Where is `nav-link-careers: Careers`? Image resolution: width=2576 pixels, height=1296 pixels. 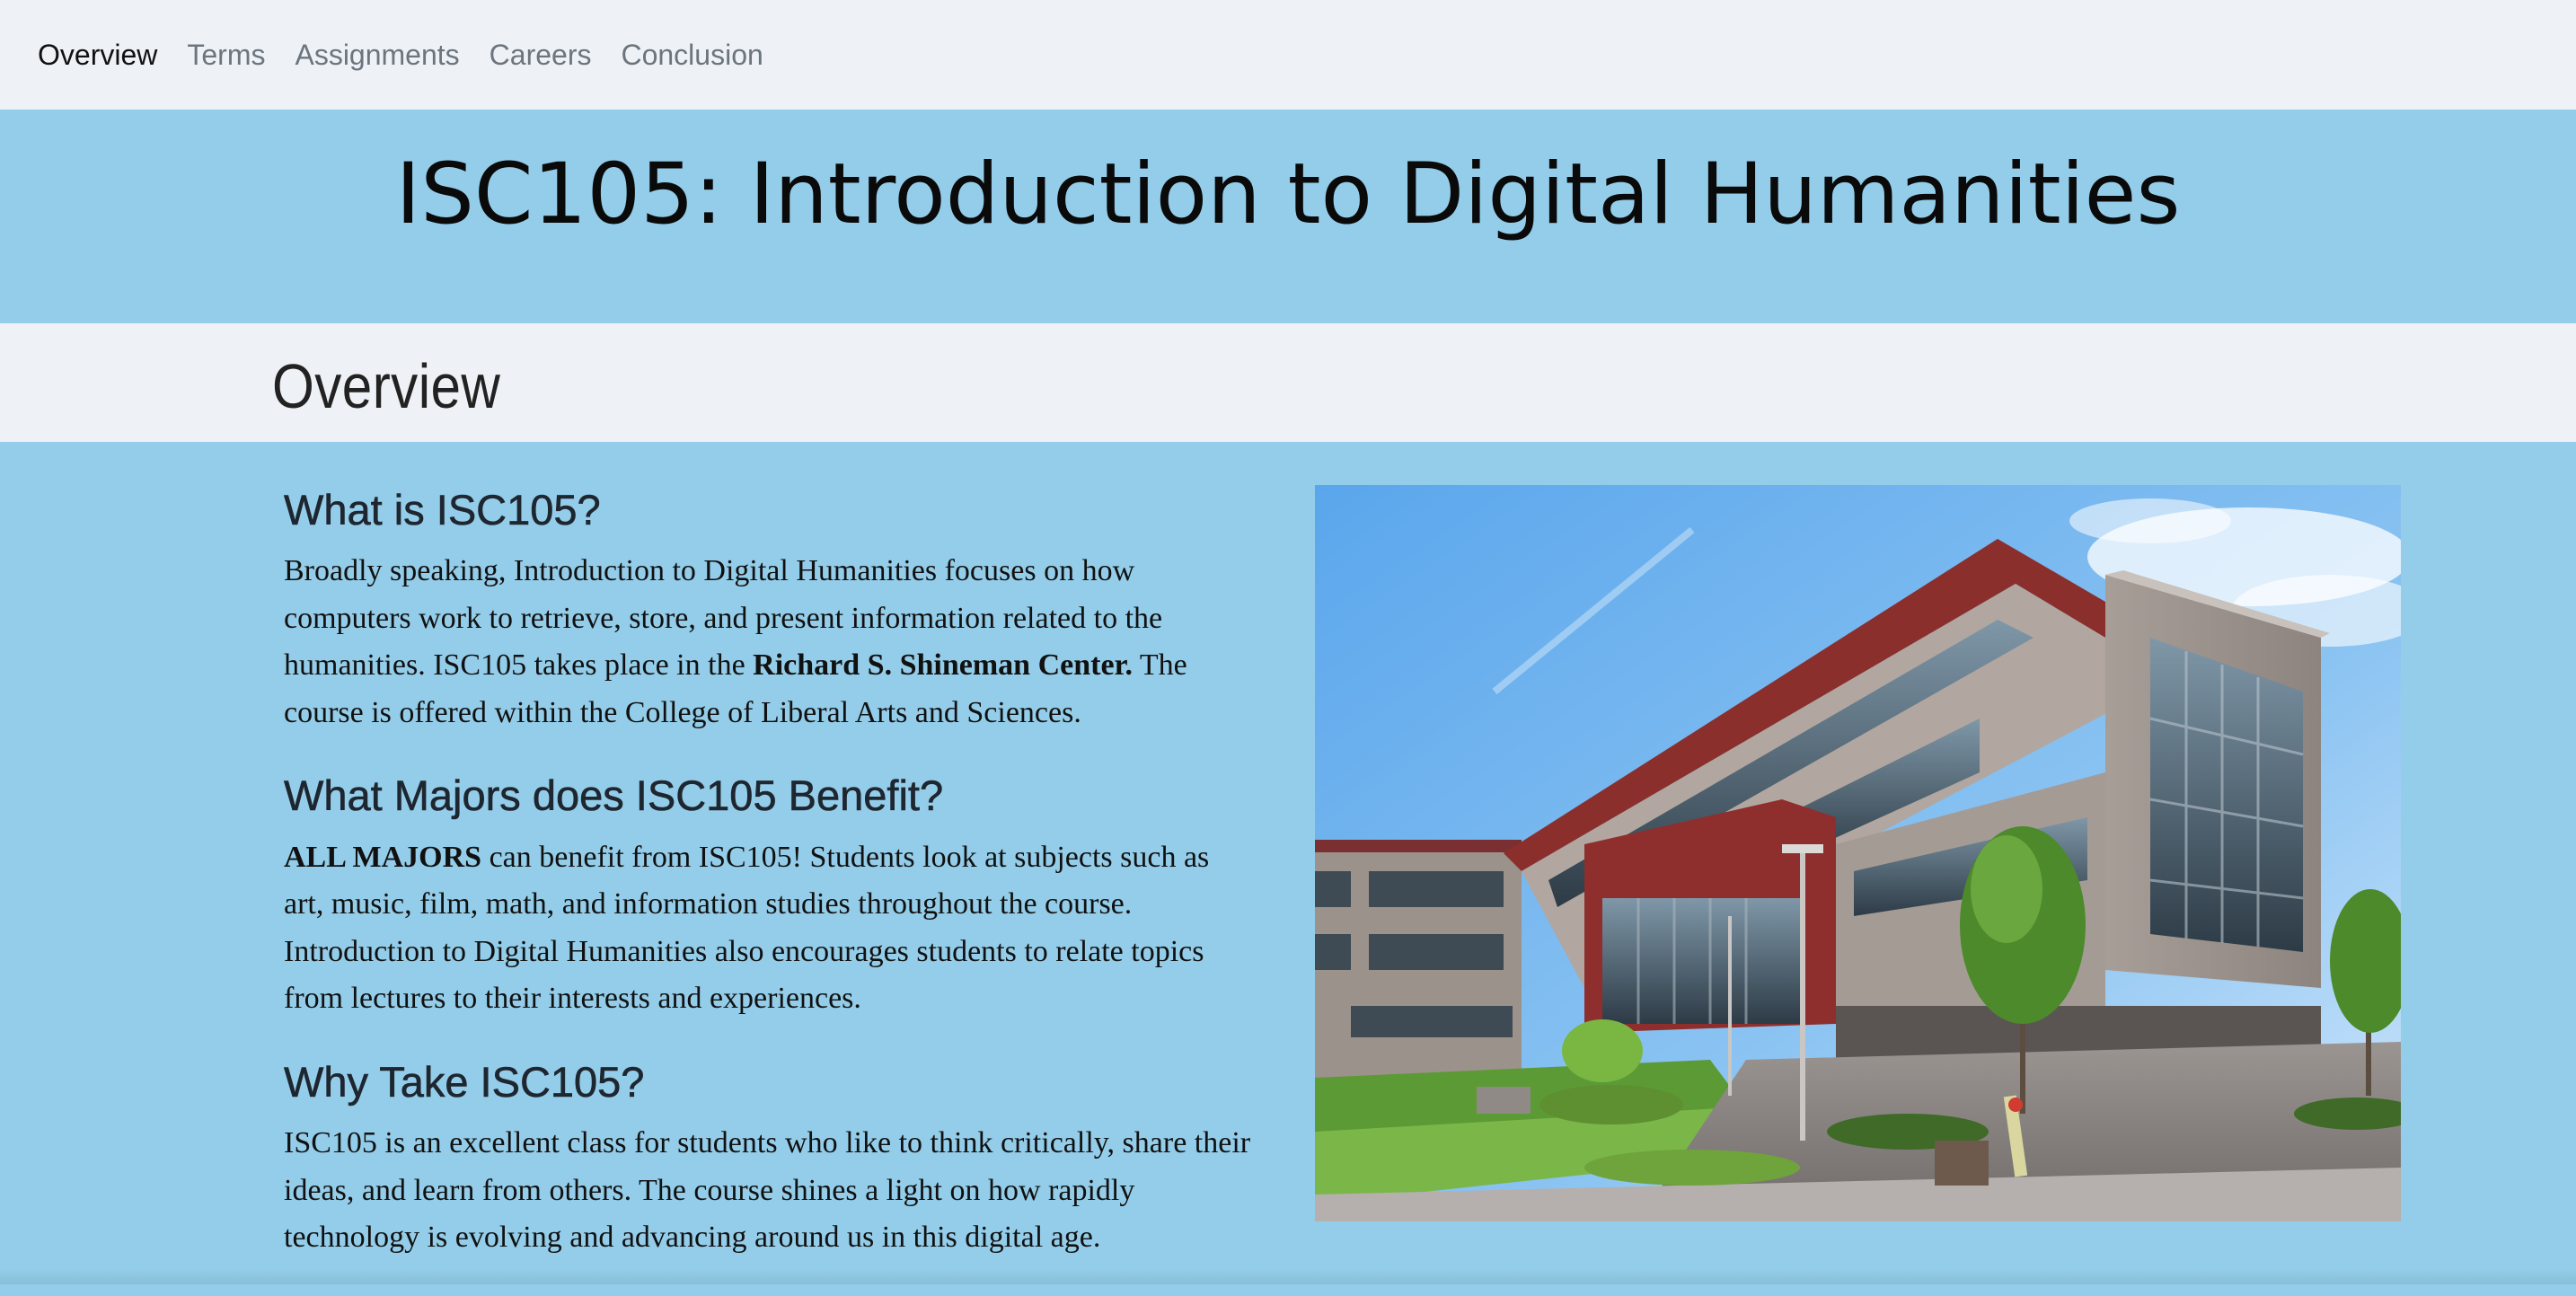 nav-link-careers: Careers is located at coordinates (541, 54).